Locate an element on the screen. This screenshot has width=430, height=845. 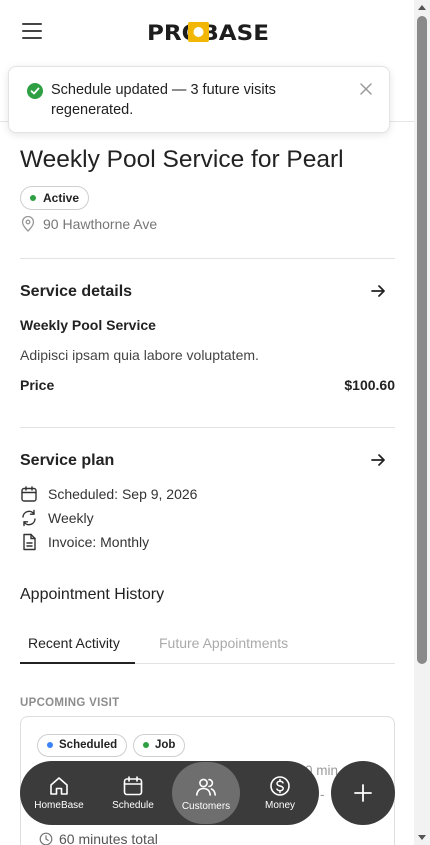
scheduled-chip: Scheduled is located at coordinates (82, 745).